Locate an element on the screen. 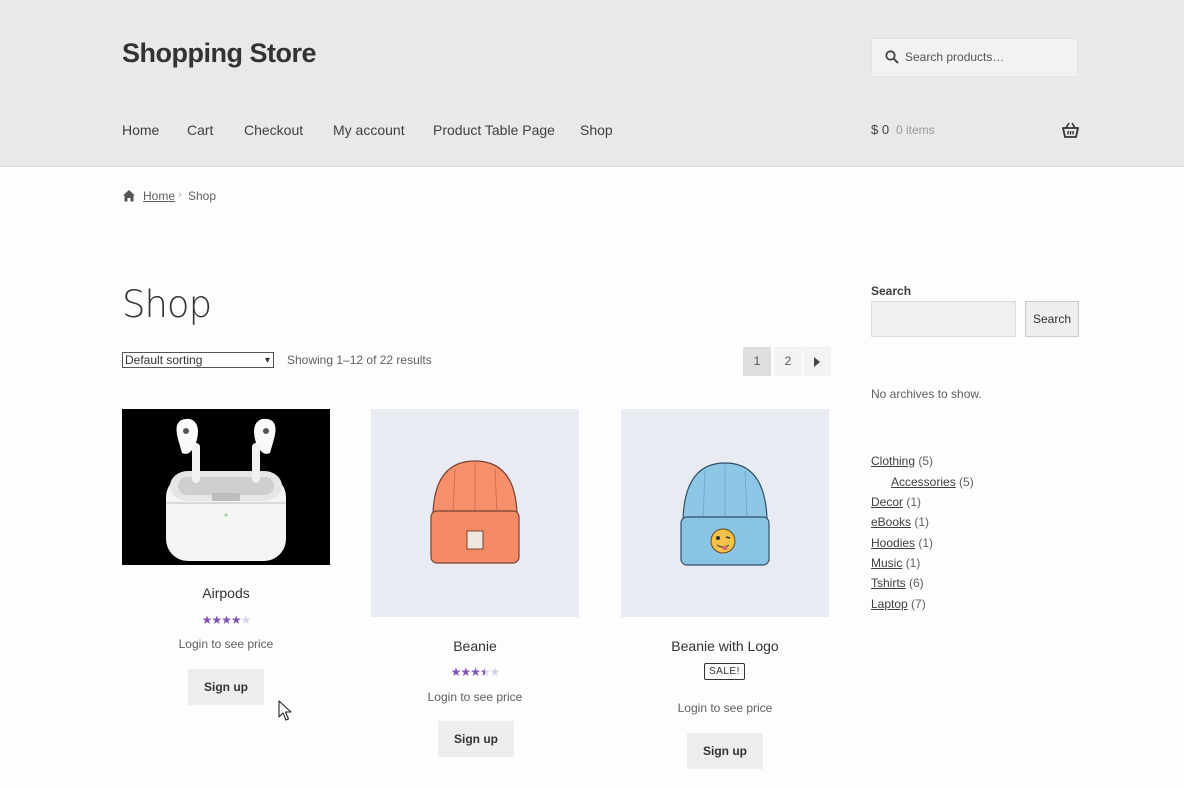 The width and height of the screenshot is (1184, 788). product-name: Beanie is located at coordinates (475, 646).